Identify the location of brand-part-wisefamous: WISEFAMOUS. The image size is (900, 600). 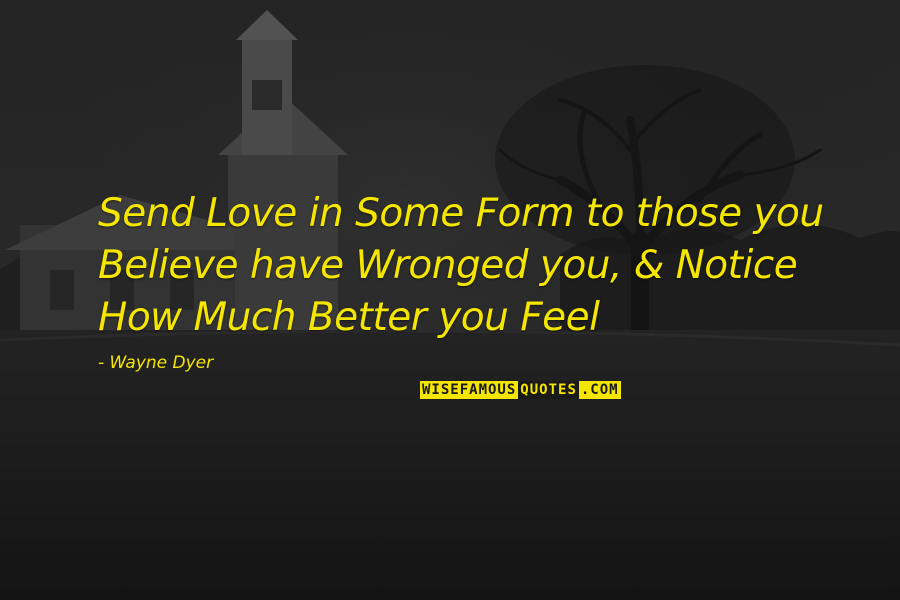
(469, 390).